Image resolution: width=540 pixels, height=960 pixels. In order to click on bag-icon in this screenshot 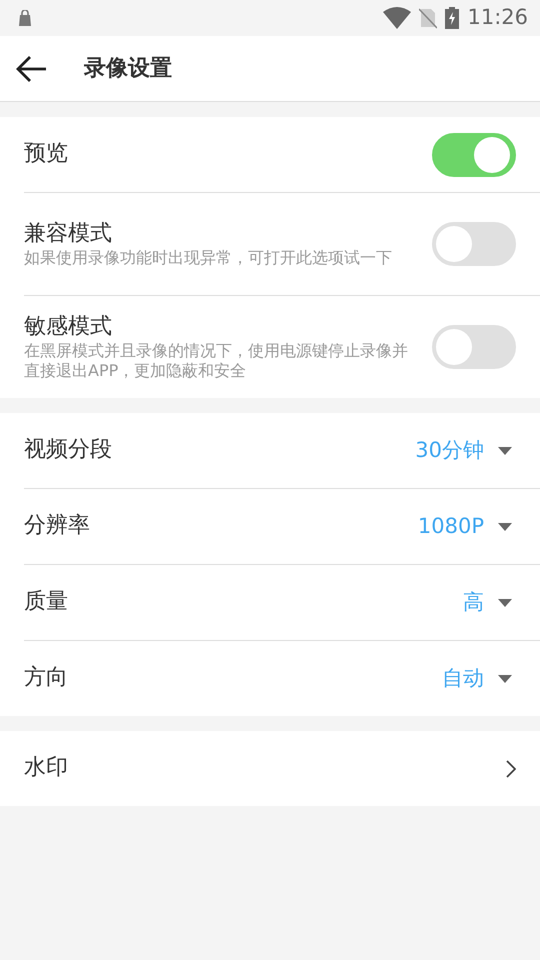, I will do `click(25, 18)`.